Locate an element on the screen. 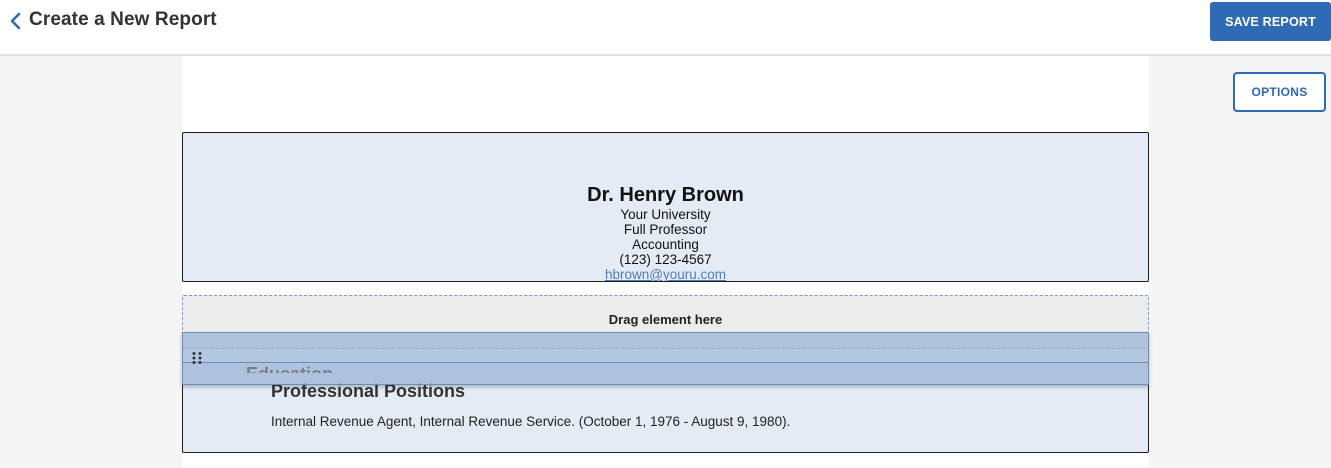  options-button: OPTIONS is located at coordinates (1279, 92).